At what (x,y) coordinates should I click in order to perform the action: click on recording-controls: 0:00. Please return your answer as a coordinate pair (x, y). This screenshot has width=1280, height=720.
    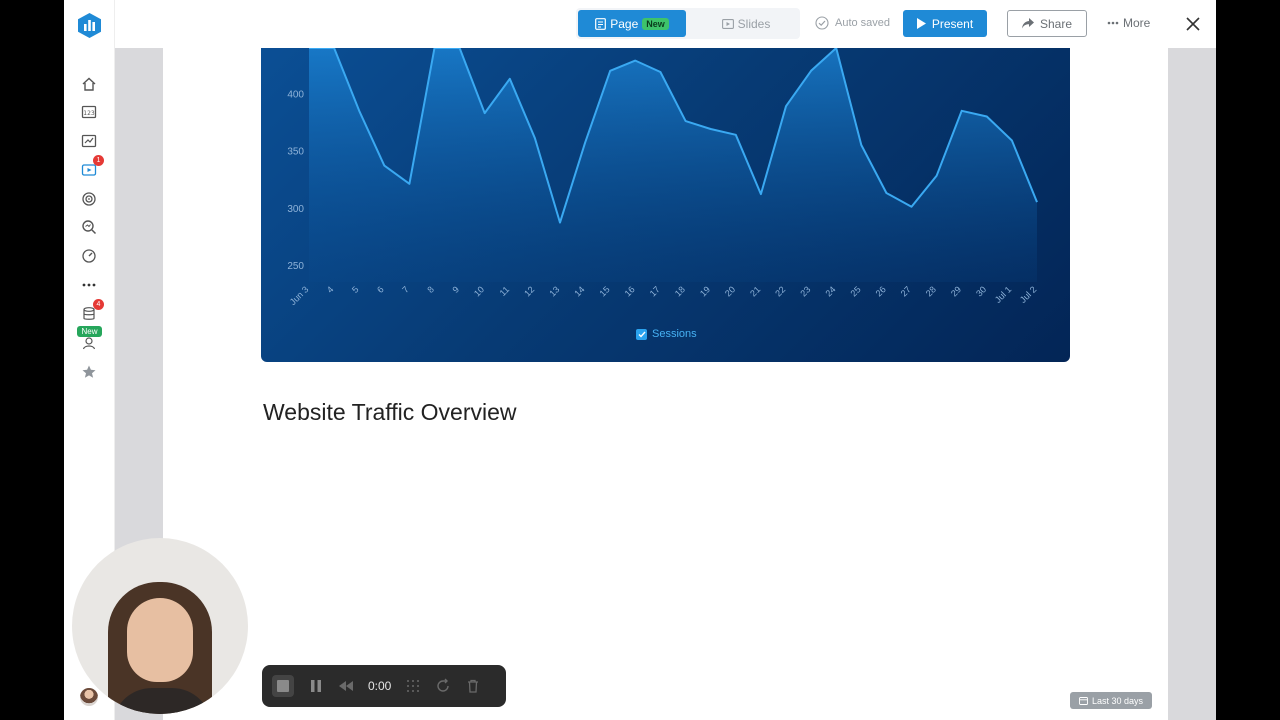
    Looking at the image, I should click on (384, 686).